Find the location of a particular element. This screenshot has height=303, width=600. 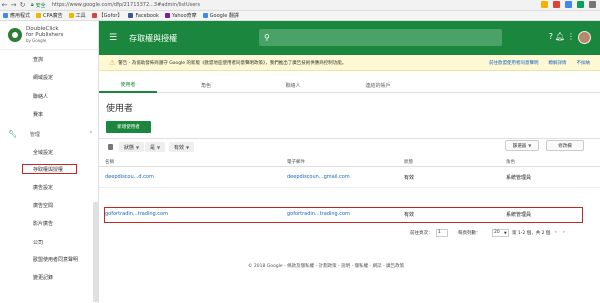

table-header: 名稱 電子郵件 狀態 角色 is located at coordinates (349, 162).